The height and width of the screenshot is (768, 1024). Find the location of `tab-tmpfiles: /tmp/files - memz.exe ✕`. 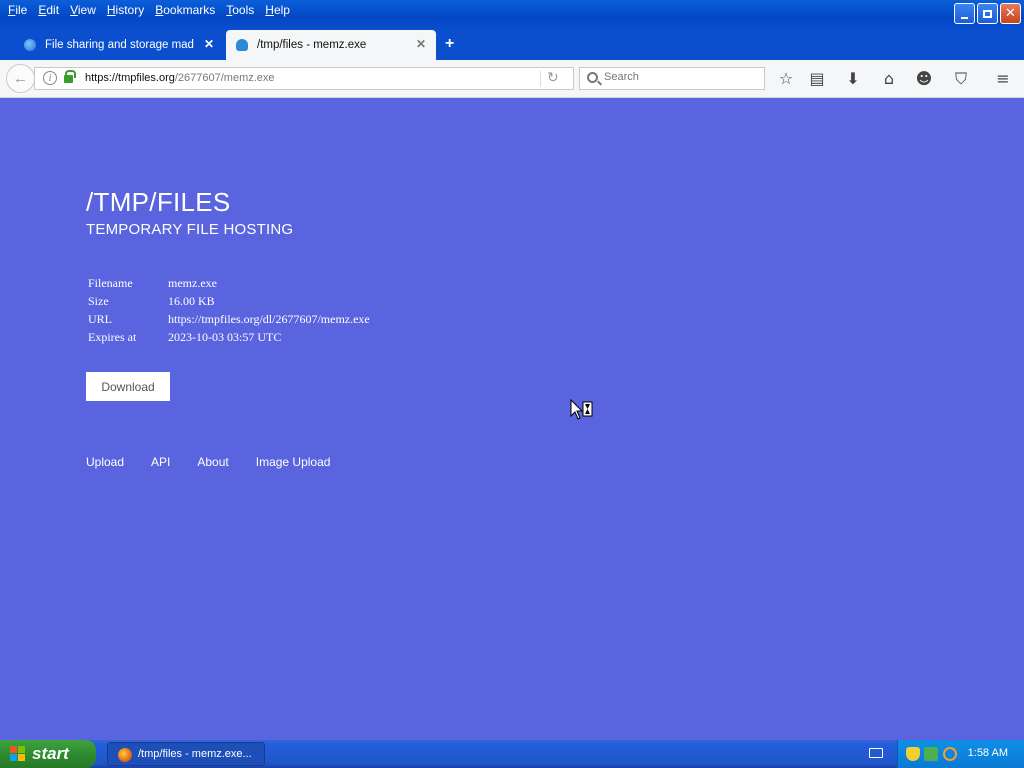

tab-tmpfiles: /tmp/files - memz.exe ✕ is located at coordinates (331, 45).